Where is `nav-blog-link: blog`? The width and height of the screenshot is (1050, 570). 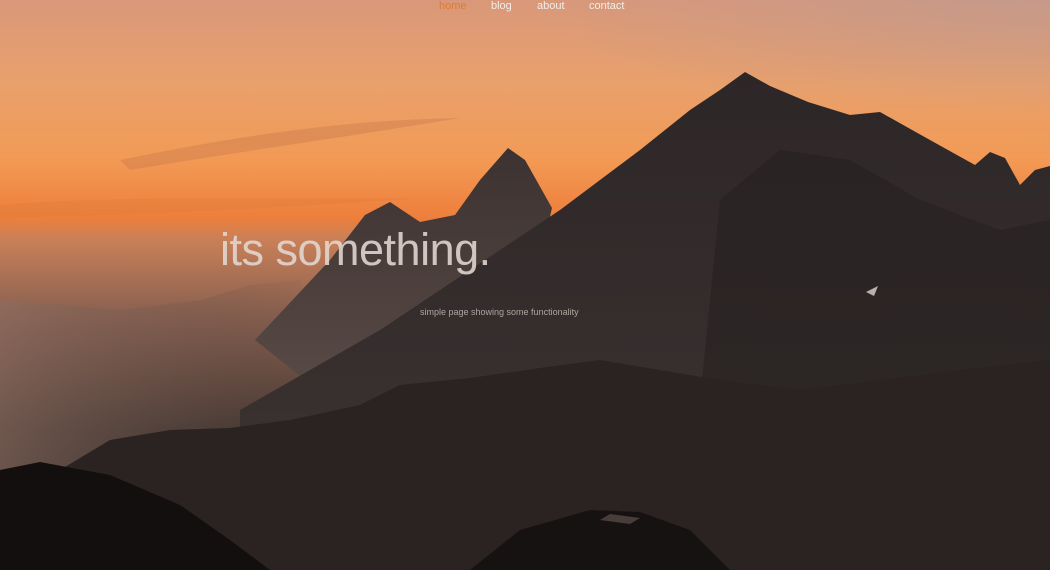 nav-blog-link: blog is located at coordinates (501, 6).